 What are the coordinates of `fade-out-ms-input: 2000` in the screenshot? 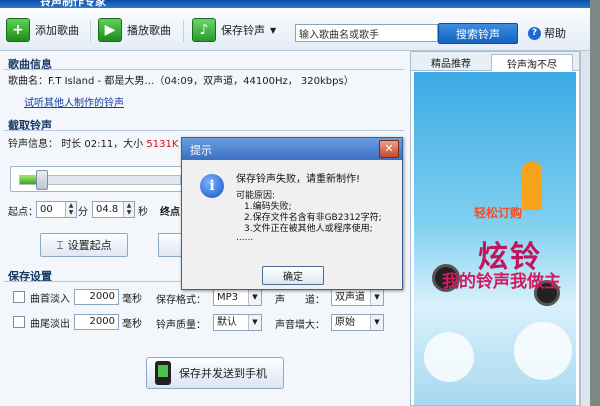 It's located at (96, 322).